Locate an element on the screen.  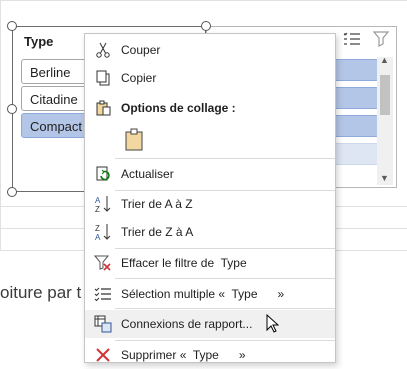
report-connections-icon is located at coordinates (103, 324).